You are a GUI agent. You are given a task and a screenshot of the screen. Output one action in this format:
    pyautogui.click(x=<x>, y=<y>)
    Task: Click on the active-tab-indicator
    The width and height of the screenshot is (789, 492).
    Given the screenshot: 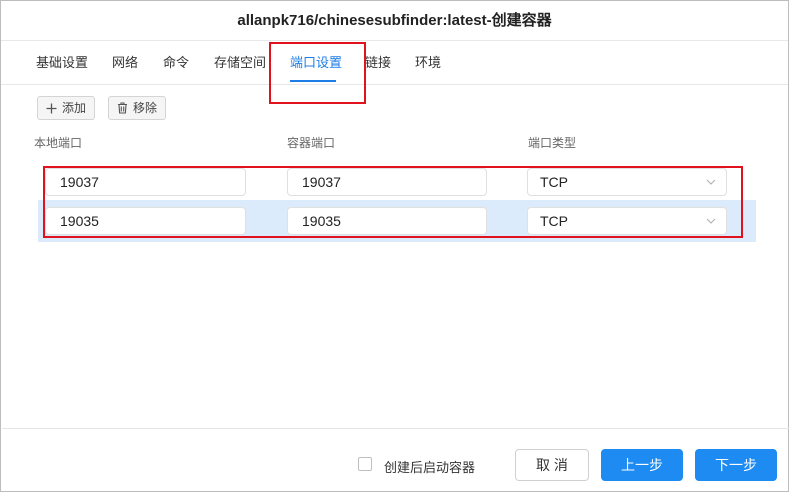 What is the action you would take?
    pyautogui.click(x=313, y=81)
    